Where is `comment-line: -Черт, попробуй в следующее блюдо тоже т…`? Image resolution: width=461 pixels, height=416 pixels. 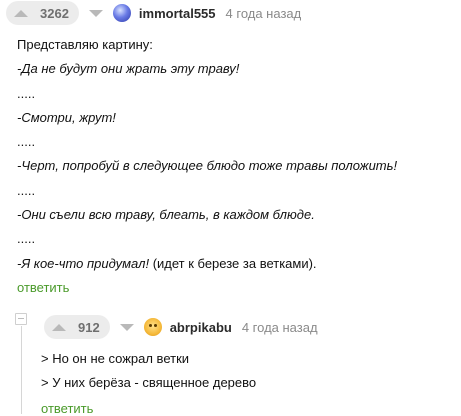
comment-line: -Черт, попробуй в следующее блюдо тоже т… is located at coordinates (207, 166).